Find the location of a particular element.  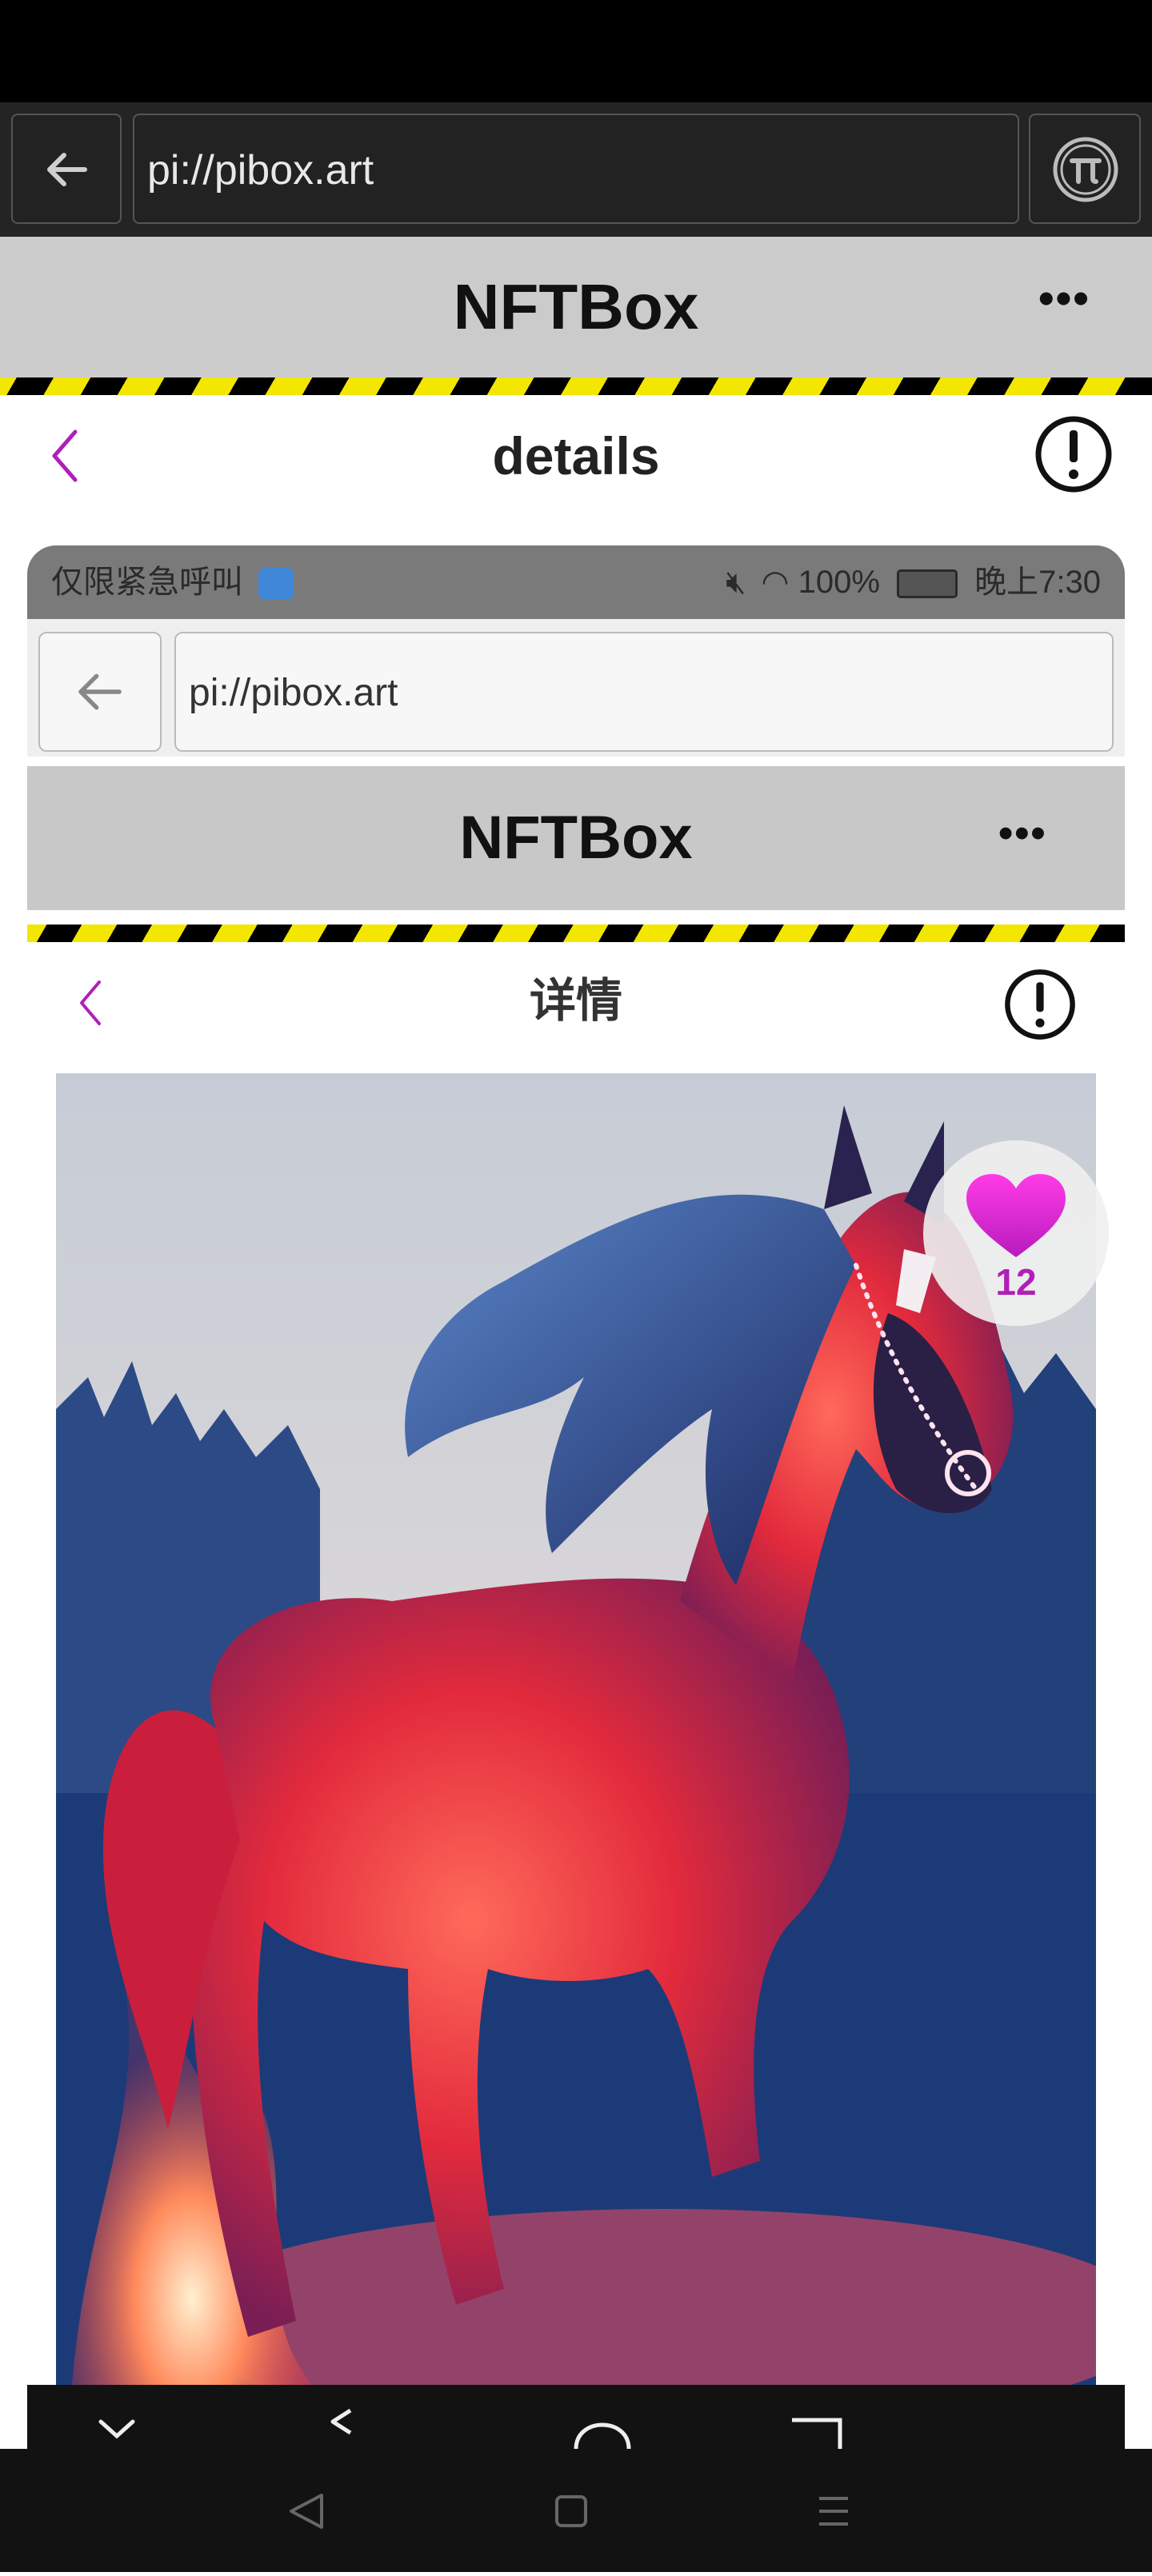

url-field: pi://pibox.art is located at coordinates (576, 169).